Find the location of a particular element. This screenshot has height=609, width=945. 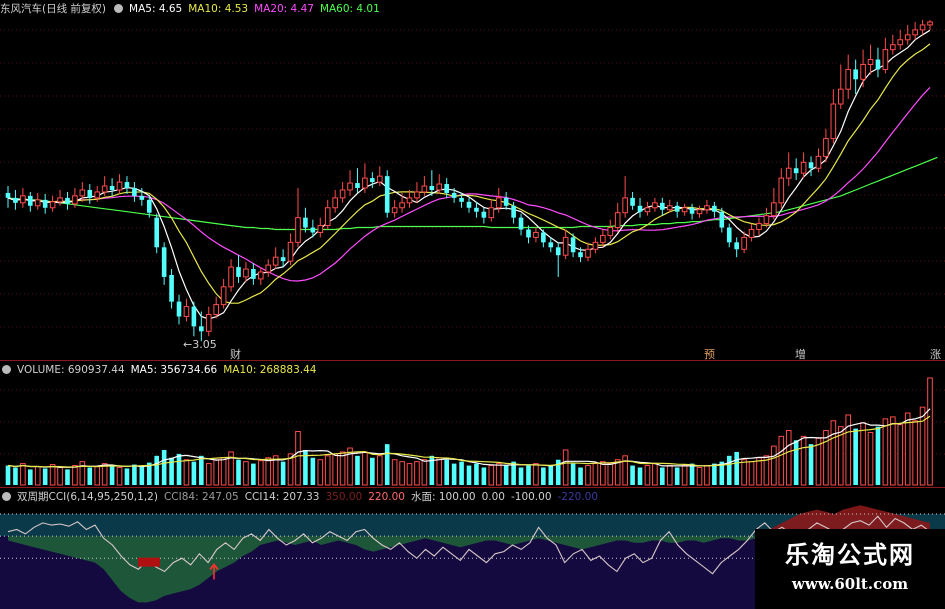

panel-divider is located at coordinates (472, 487).